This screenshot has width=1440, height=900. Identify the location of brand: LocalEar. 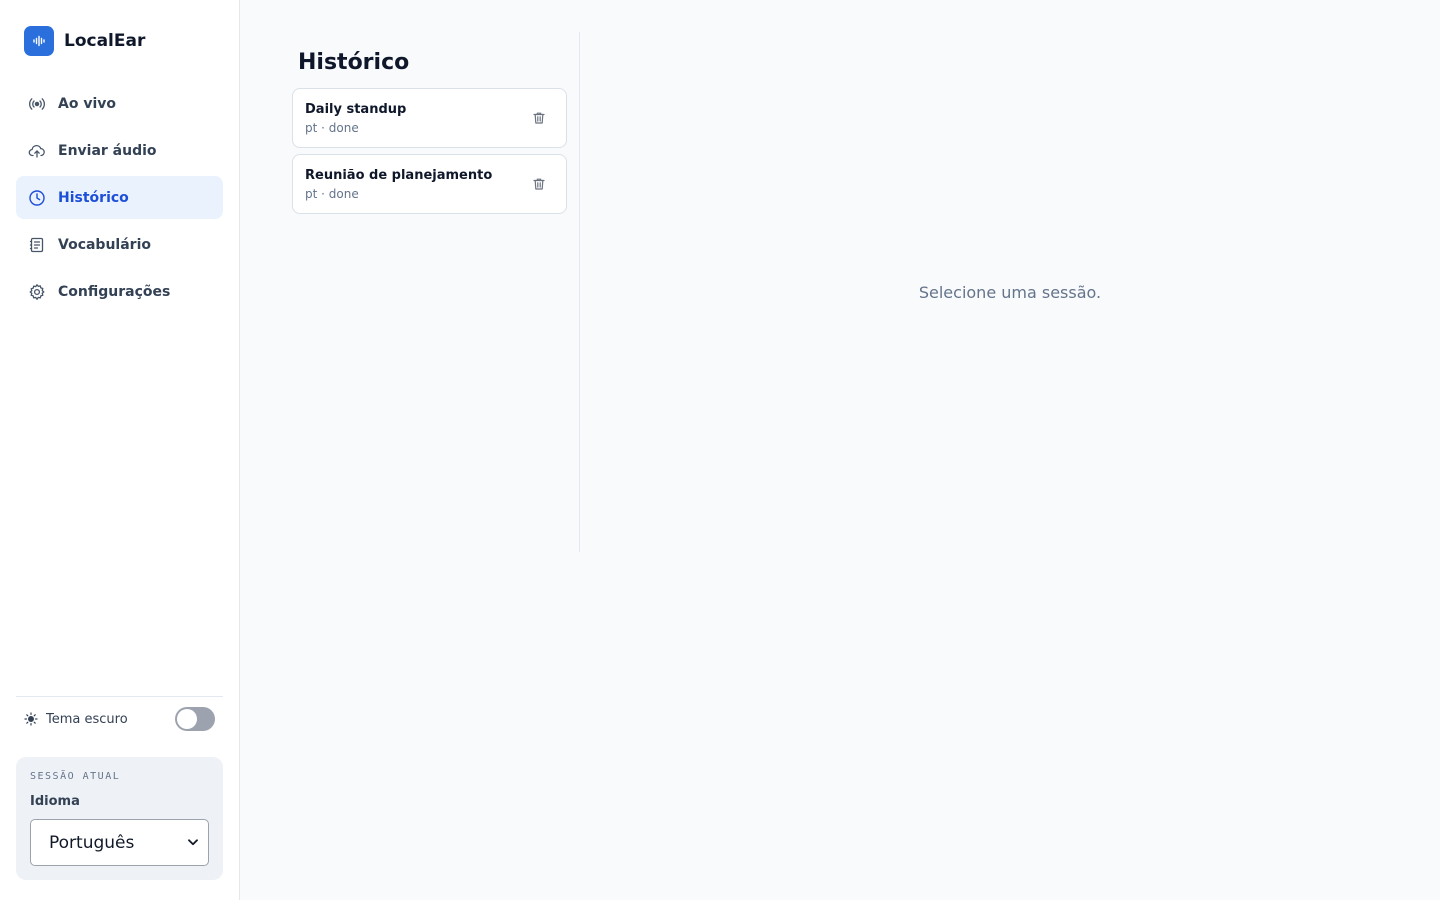
(119, 41).